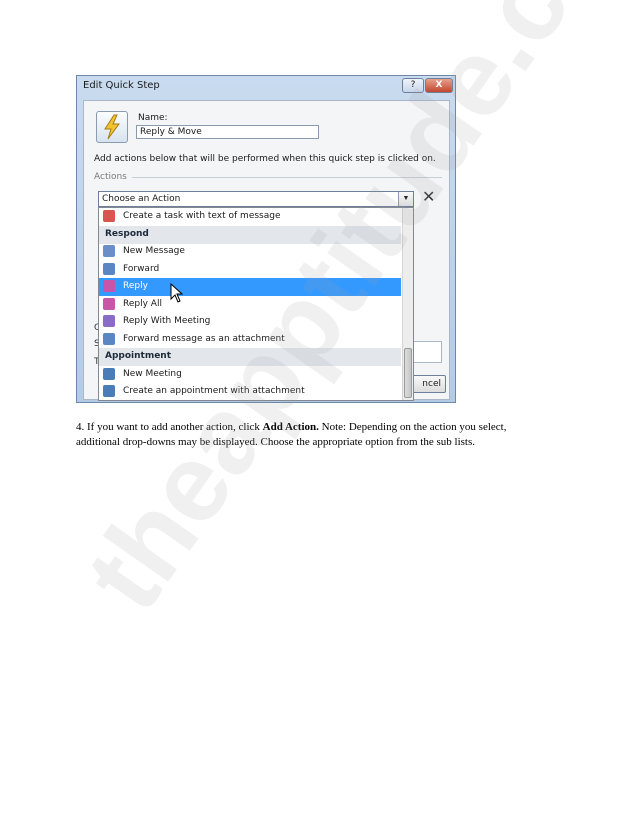  Describe the element at coordinates (413, 85) in the screenshot. I see `help-button: ?` at that location.